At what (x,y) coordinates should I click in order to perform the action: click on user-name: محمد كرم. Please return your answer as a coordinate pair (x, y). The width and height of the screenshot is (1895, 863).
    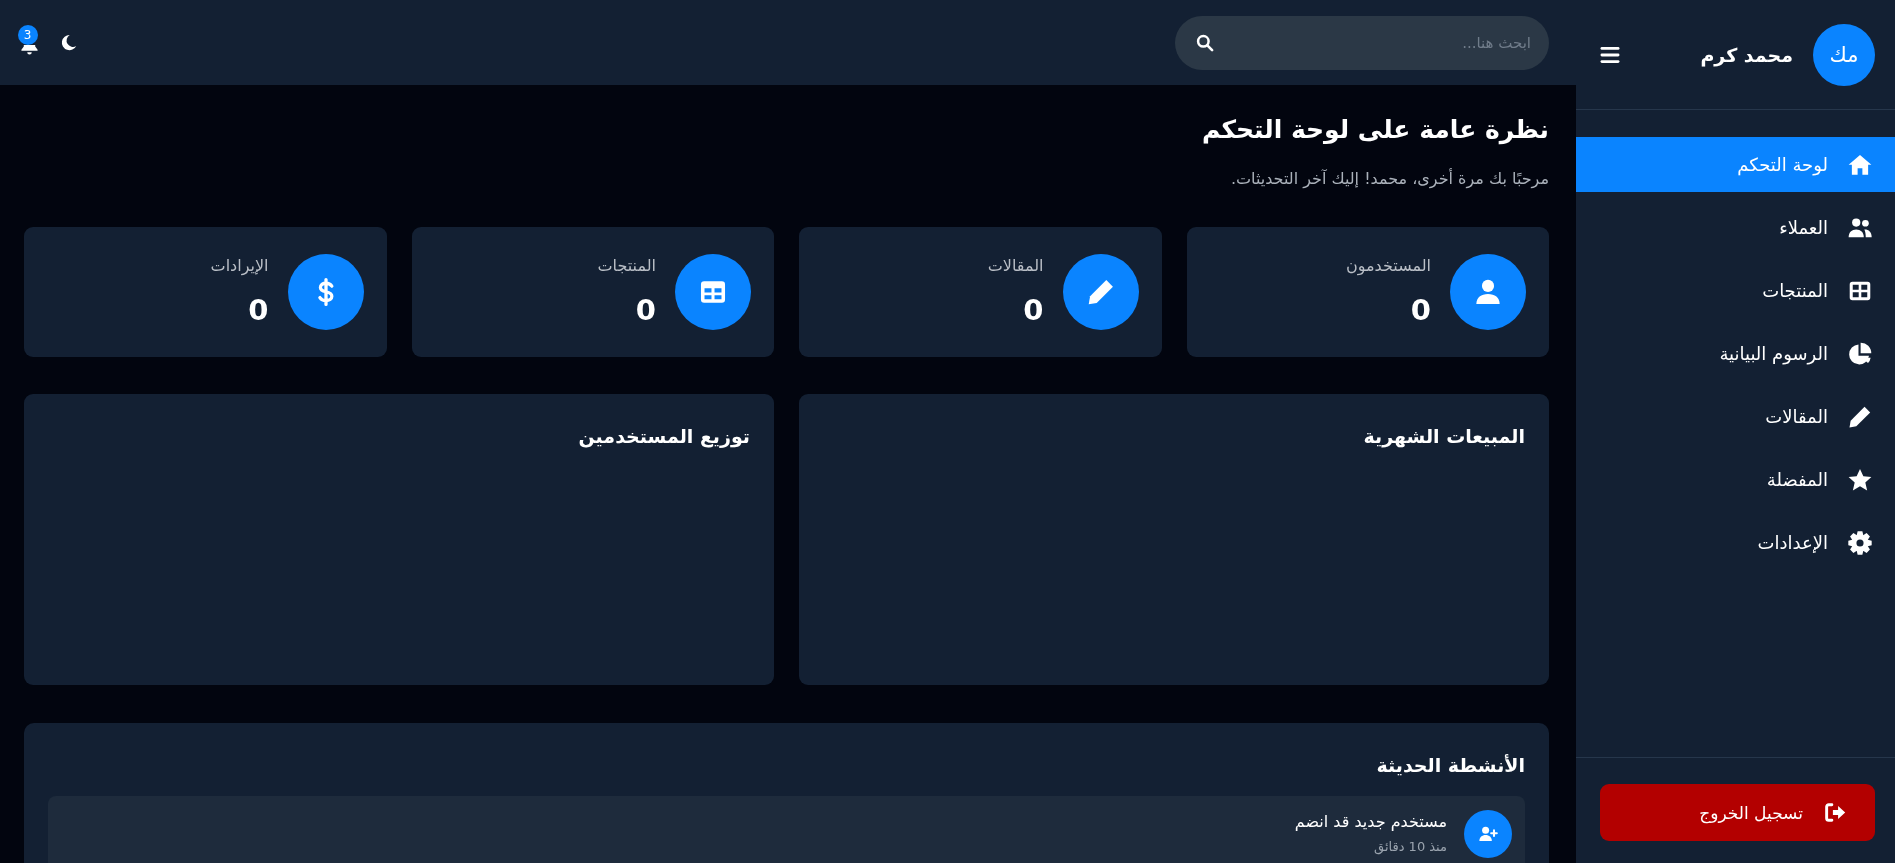
    Looking at the image, I should click on (1746, 54).